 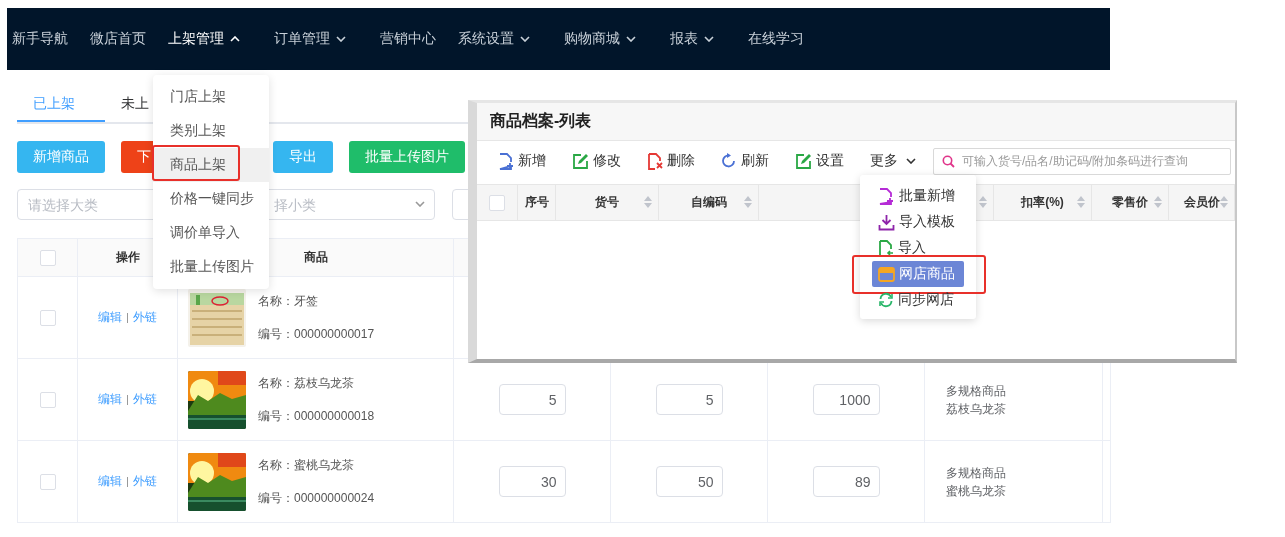 What do you see at coordinates (886, 274) in the screenshot?
I see `store-icon` at bounding box center [886, 274].